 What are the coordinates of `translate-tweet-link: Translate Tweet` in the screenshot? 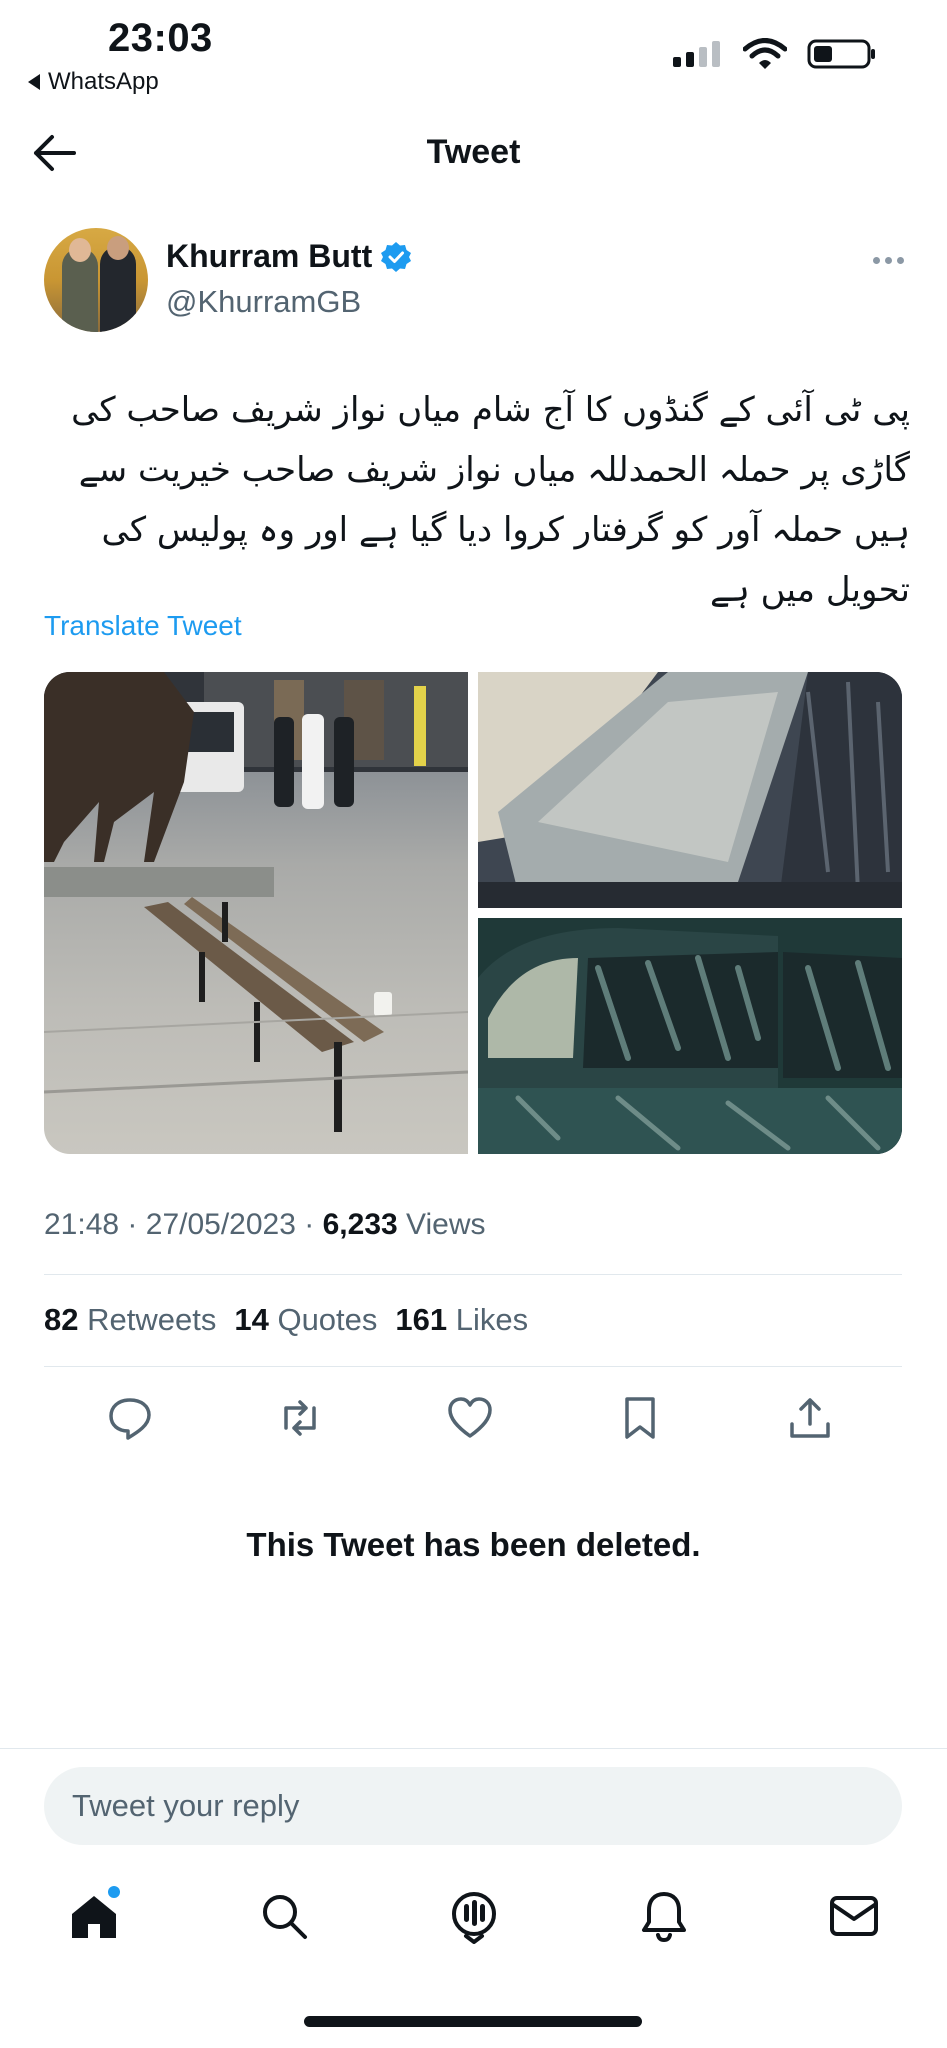 It's located at (143, 626).